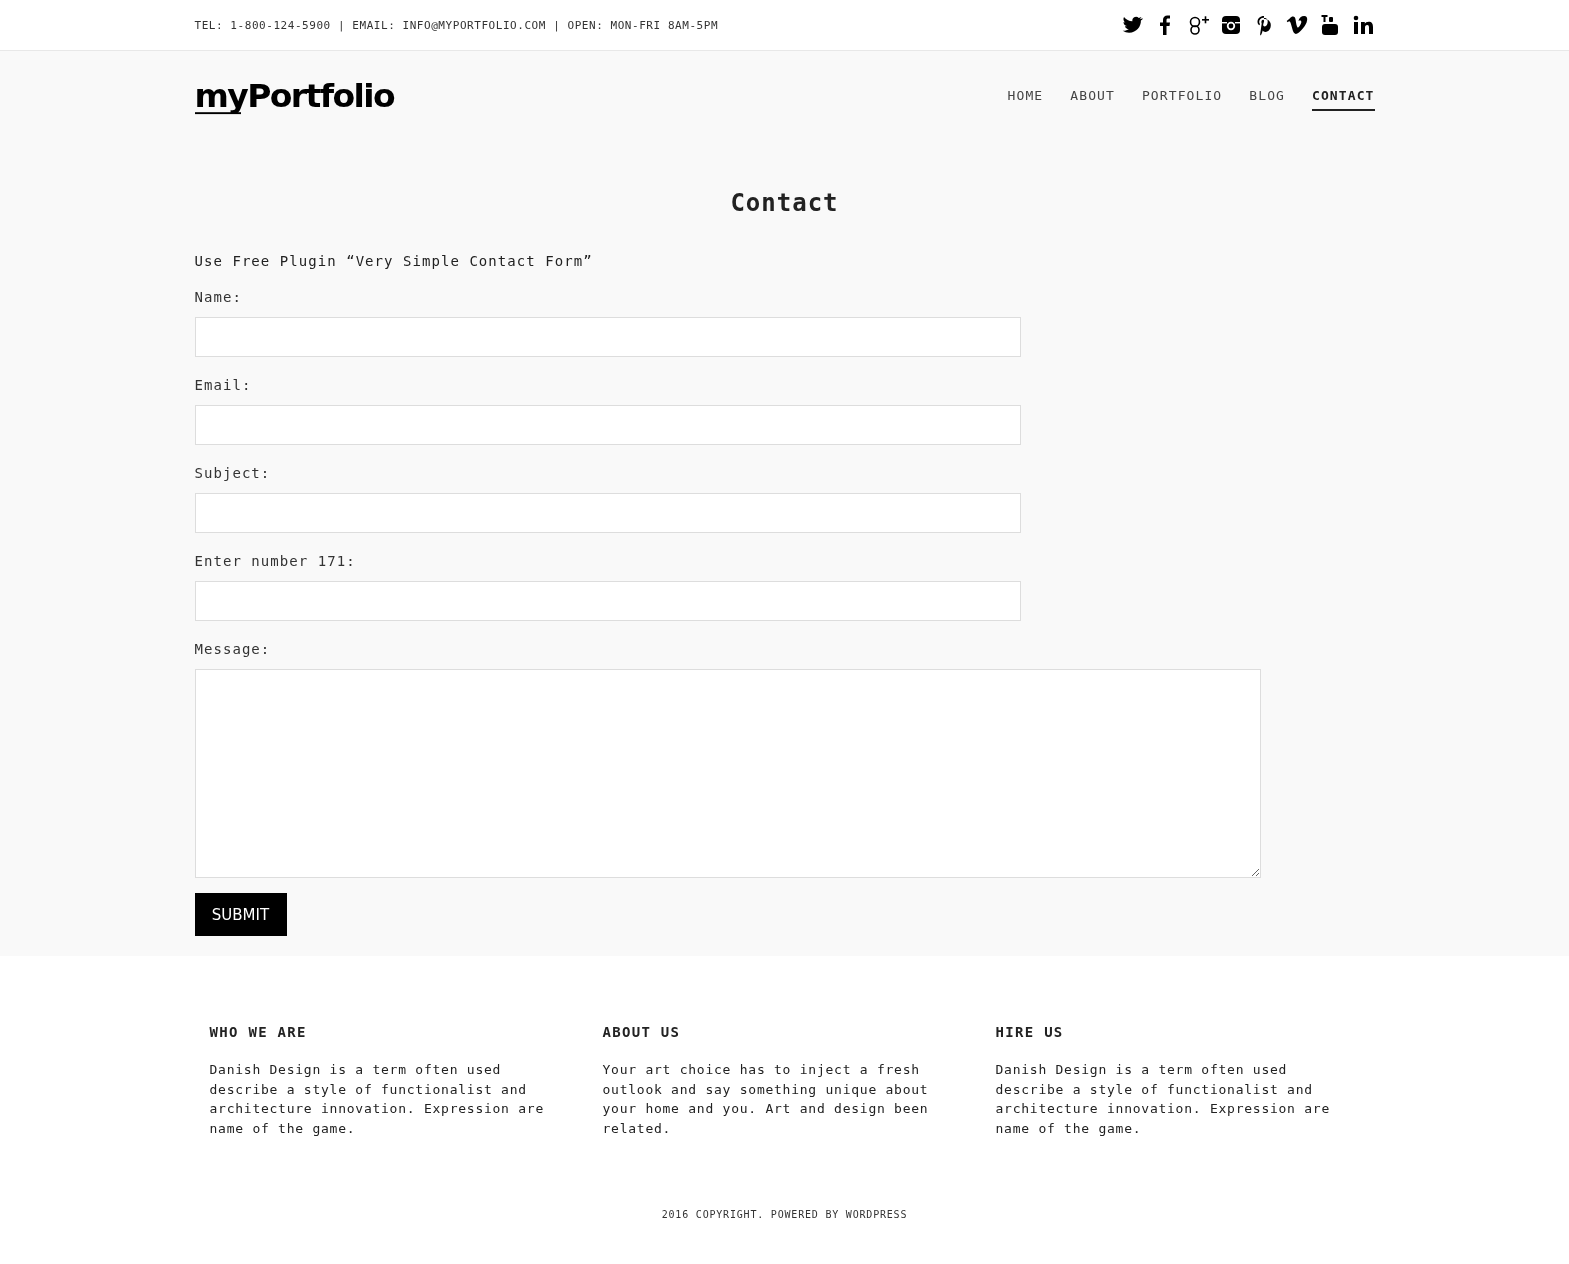 This screenshot has height=1264, width=1569. Describe the element at coordinates (394, 261) in the screenshot. I see `intro-text: Use Free Plugin “Very Simple Contact Form”` at that location.